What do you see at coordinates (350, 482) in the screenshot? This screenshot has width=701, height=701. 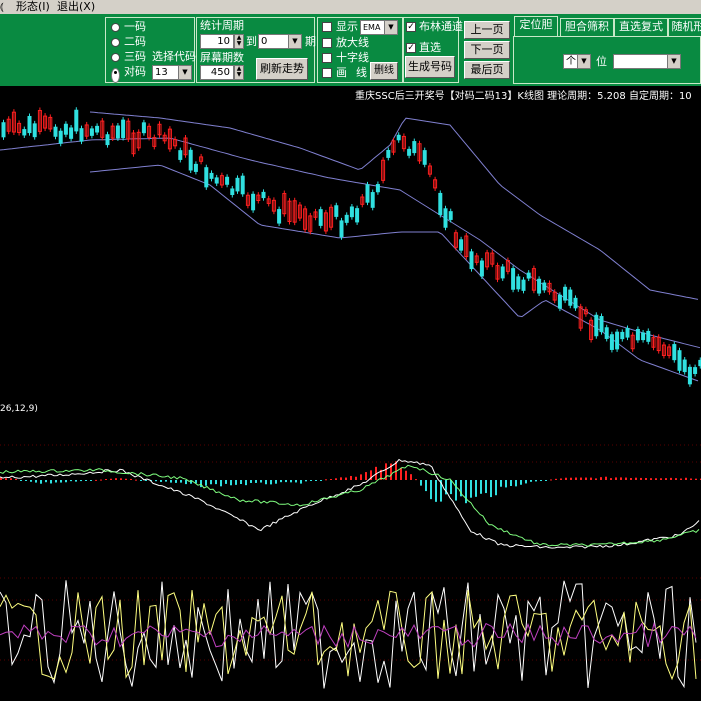 I see `macd-histogram` at bounding box center [350, 482].